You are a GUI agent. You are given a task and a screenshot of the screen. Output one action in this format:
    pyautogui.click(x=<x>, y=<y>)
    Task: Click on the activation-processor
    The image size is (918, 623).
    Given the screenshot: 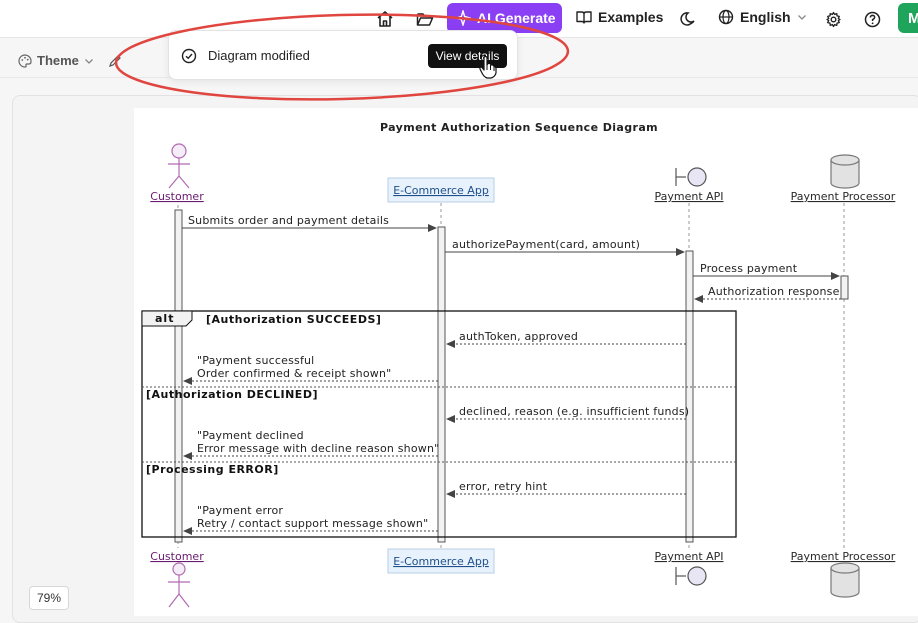 What is the action you would take?
    pyautogui.click(x=844, y=287)
    